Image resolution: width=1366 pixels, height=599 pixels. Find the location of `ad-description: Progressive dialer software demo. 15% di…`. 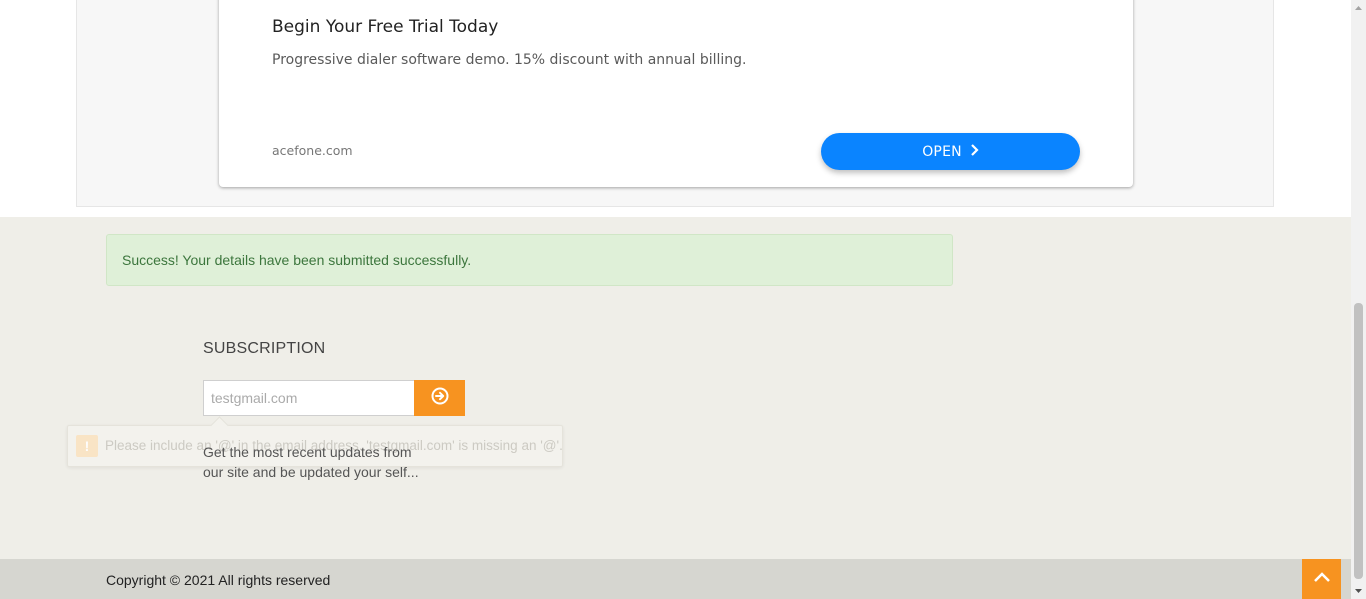

ad-description: Progressive dialer software demo. 15% di… is located at coordinates (509, 60).